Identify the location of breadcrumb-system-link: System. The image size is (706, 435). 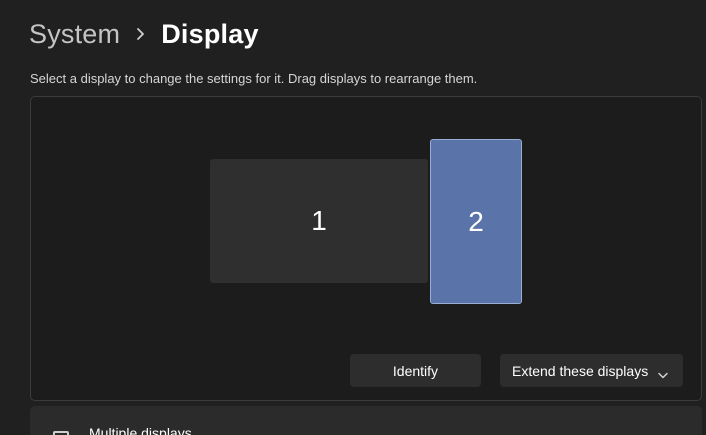
(74, 34).